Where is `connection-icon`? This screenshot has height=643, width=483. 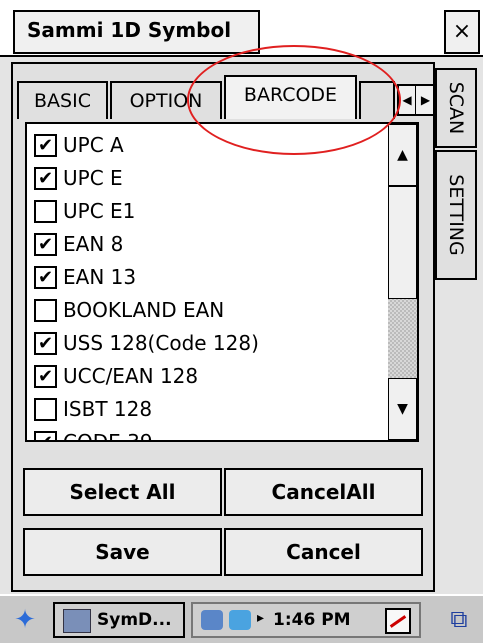 connection-icon is located at coordinates (240, 620).